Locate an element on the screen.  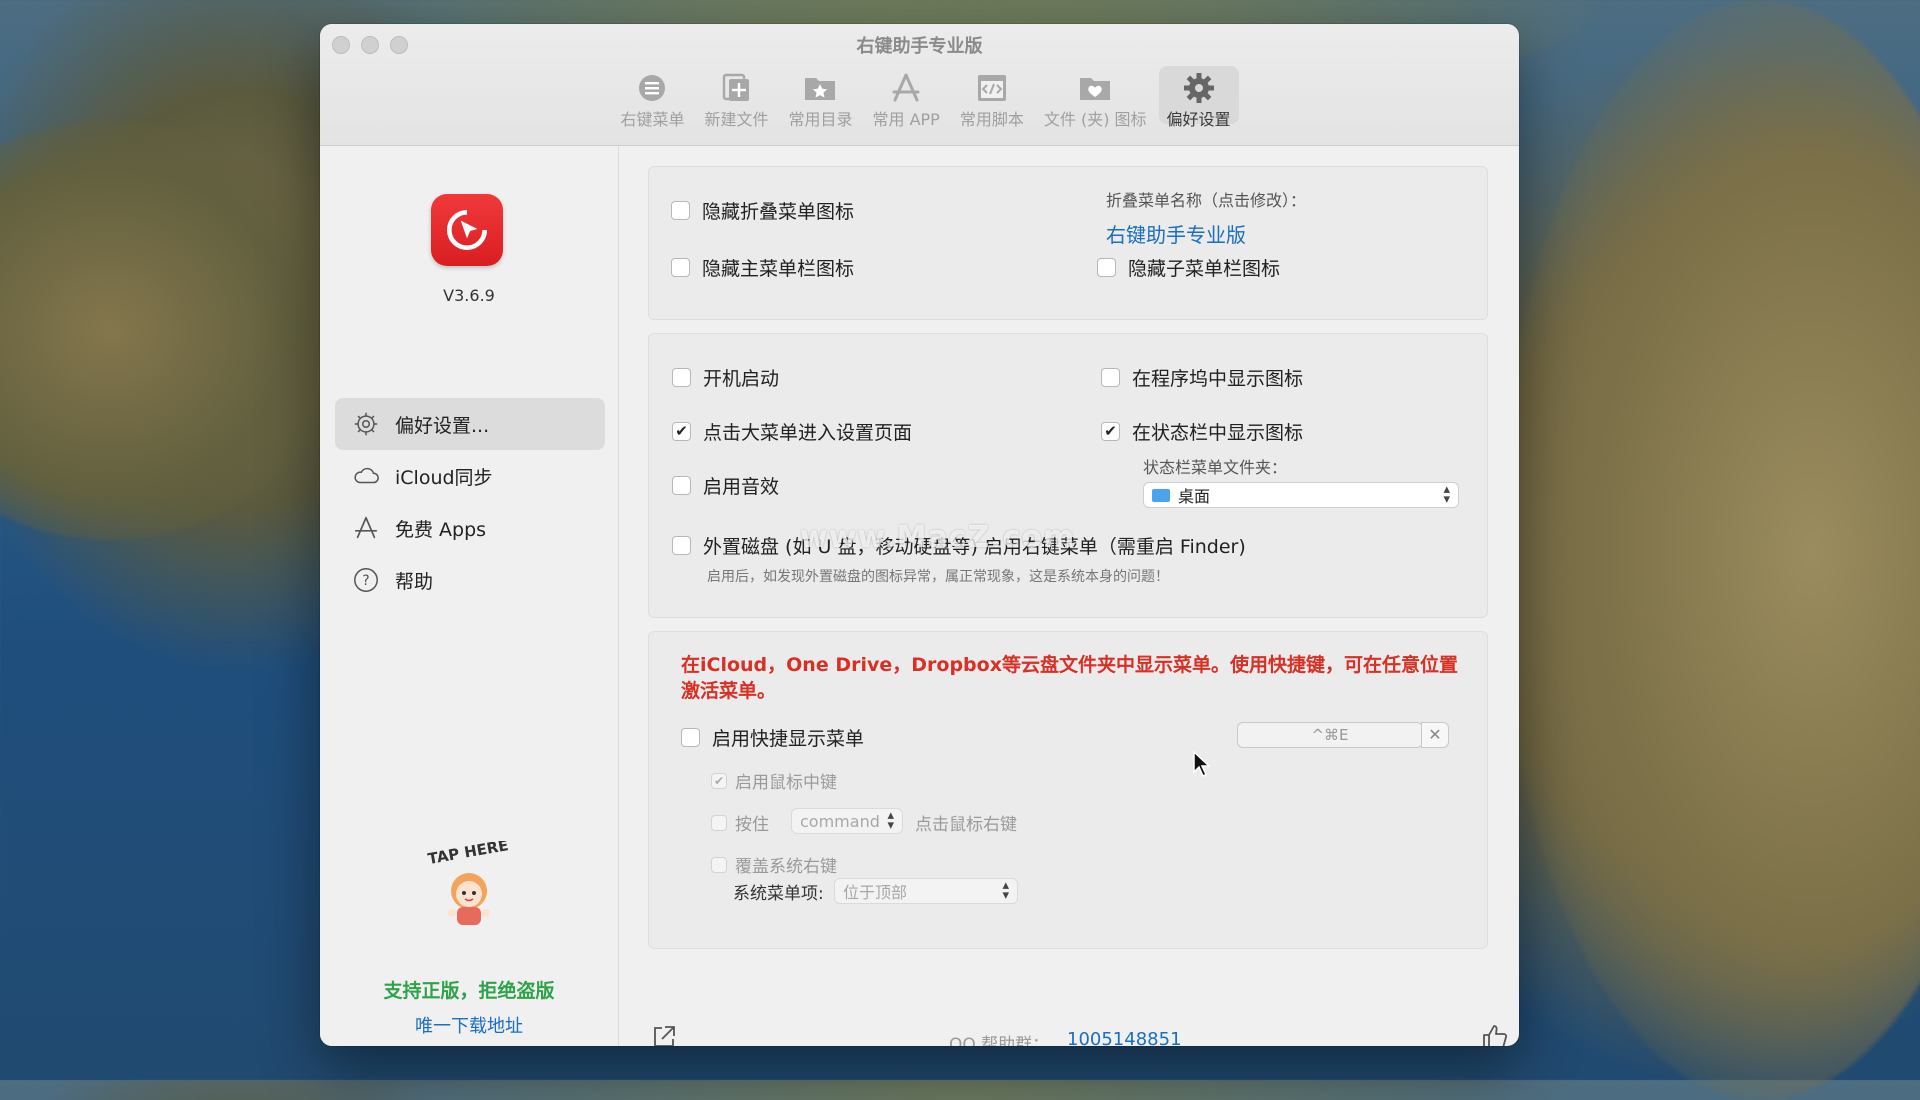
folder-heart-icon is located at coordinates (1095, 88).